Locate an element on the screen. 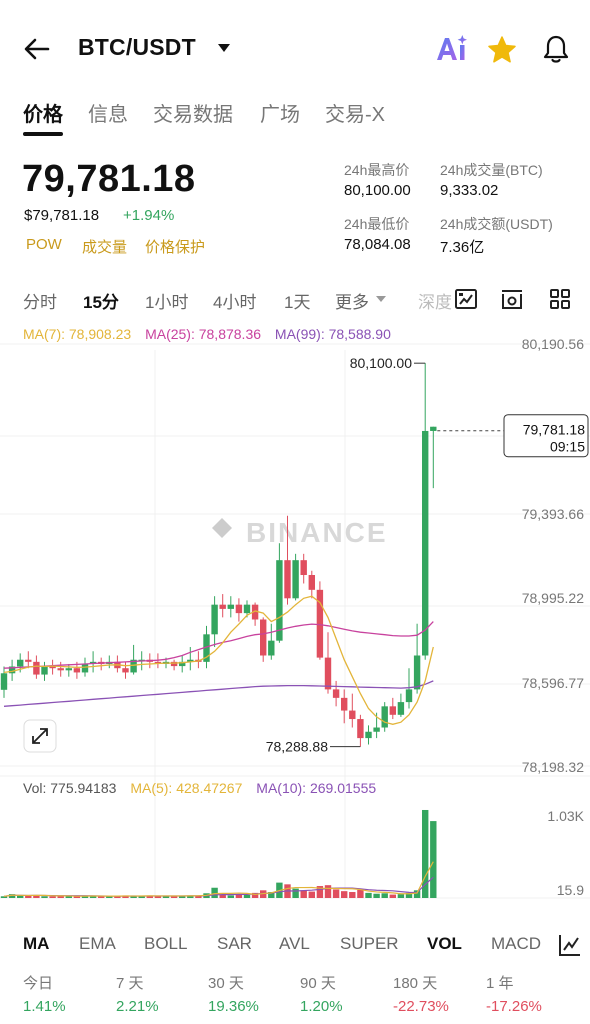 The image size is (590, 1024). main-tabs: 价格 信息 交易数据 广场 交易-X is located at coordinates (295, 115).